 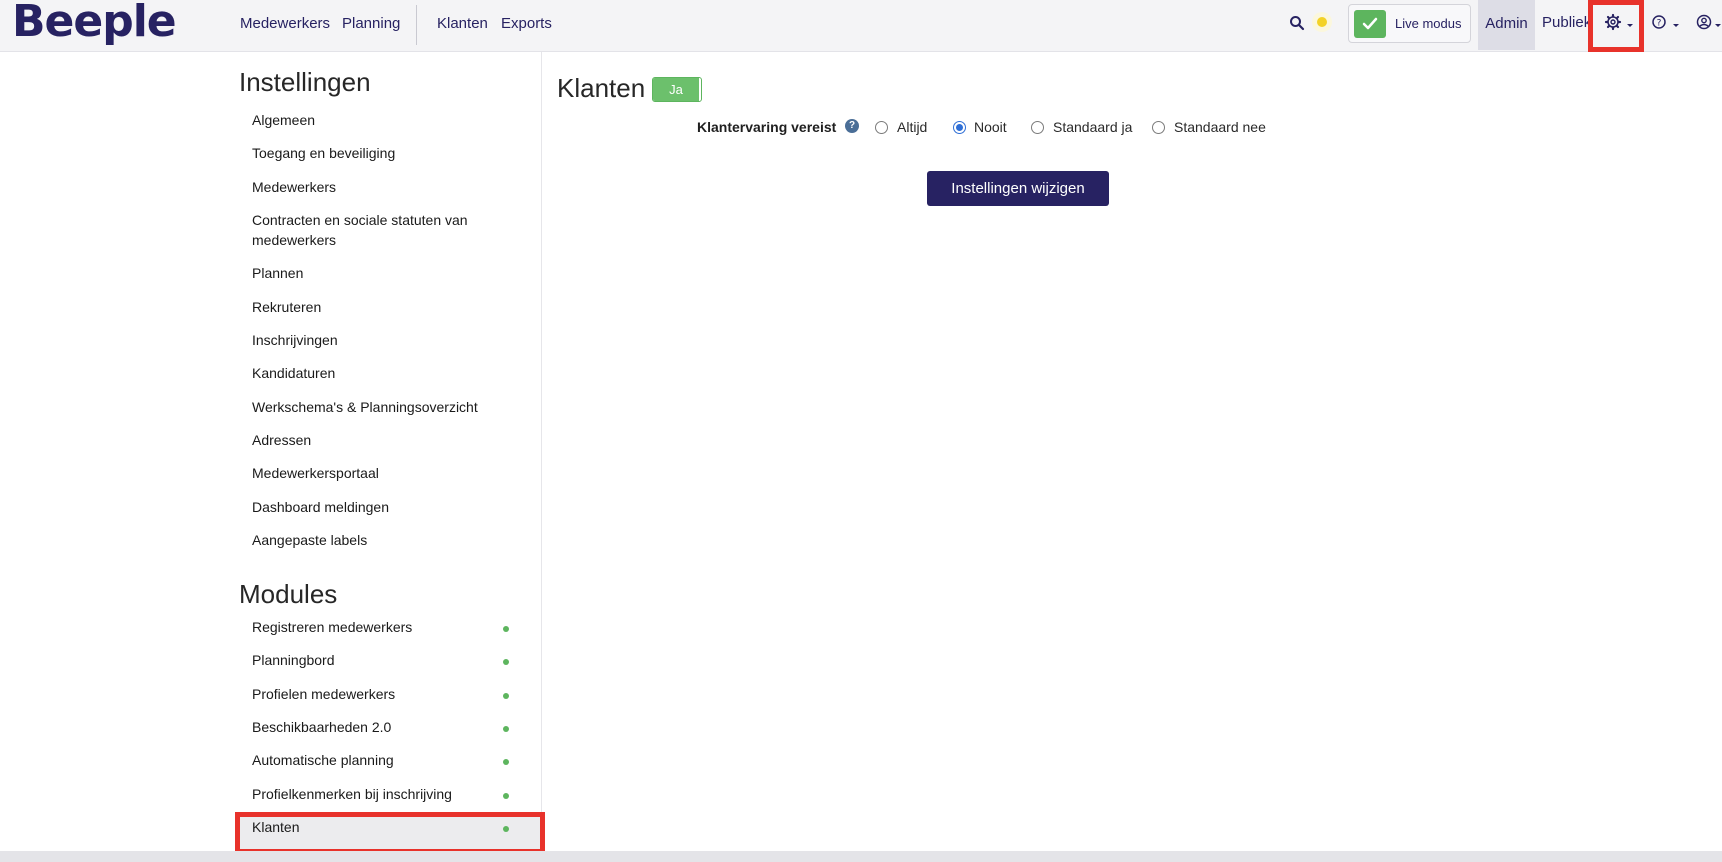 I want to click on sidebar-item-adressen: Adressen, so click(x=392, y=440).